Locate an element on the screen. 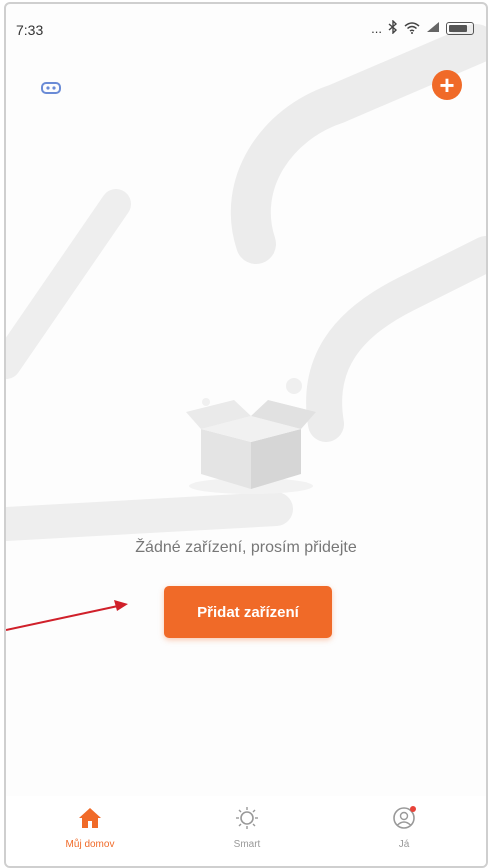  tab-me-label: Já is located at coordinates (404, 844).